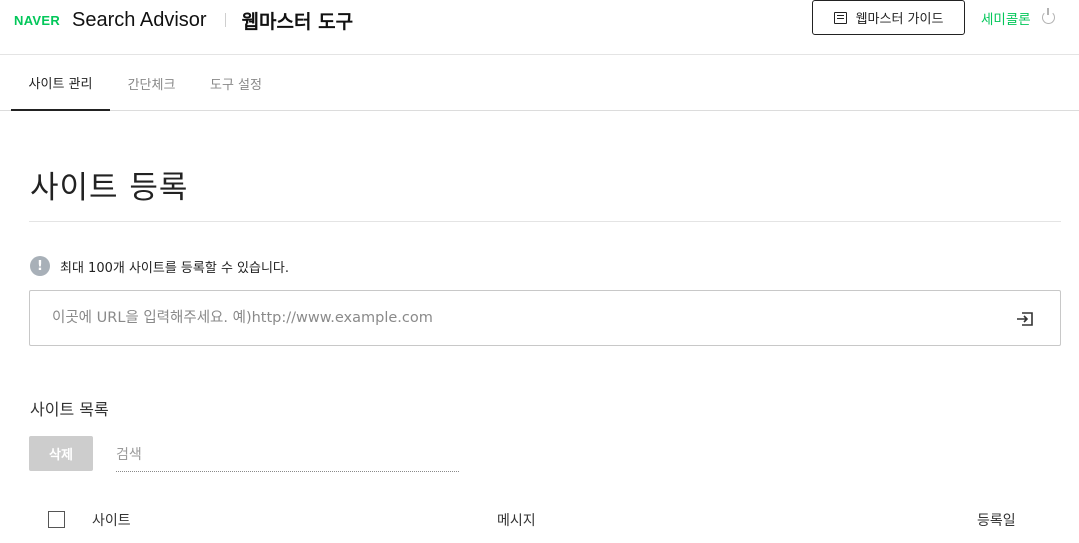  I want to click on table-header: 사이트 메시지 등록일, so click(539, 520).